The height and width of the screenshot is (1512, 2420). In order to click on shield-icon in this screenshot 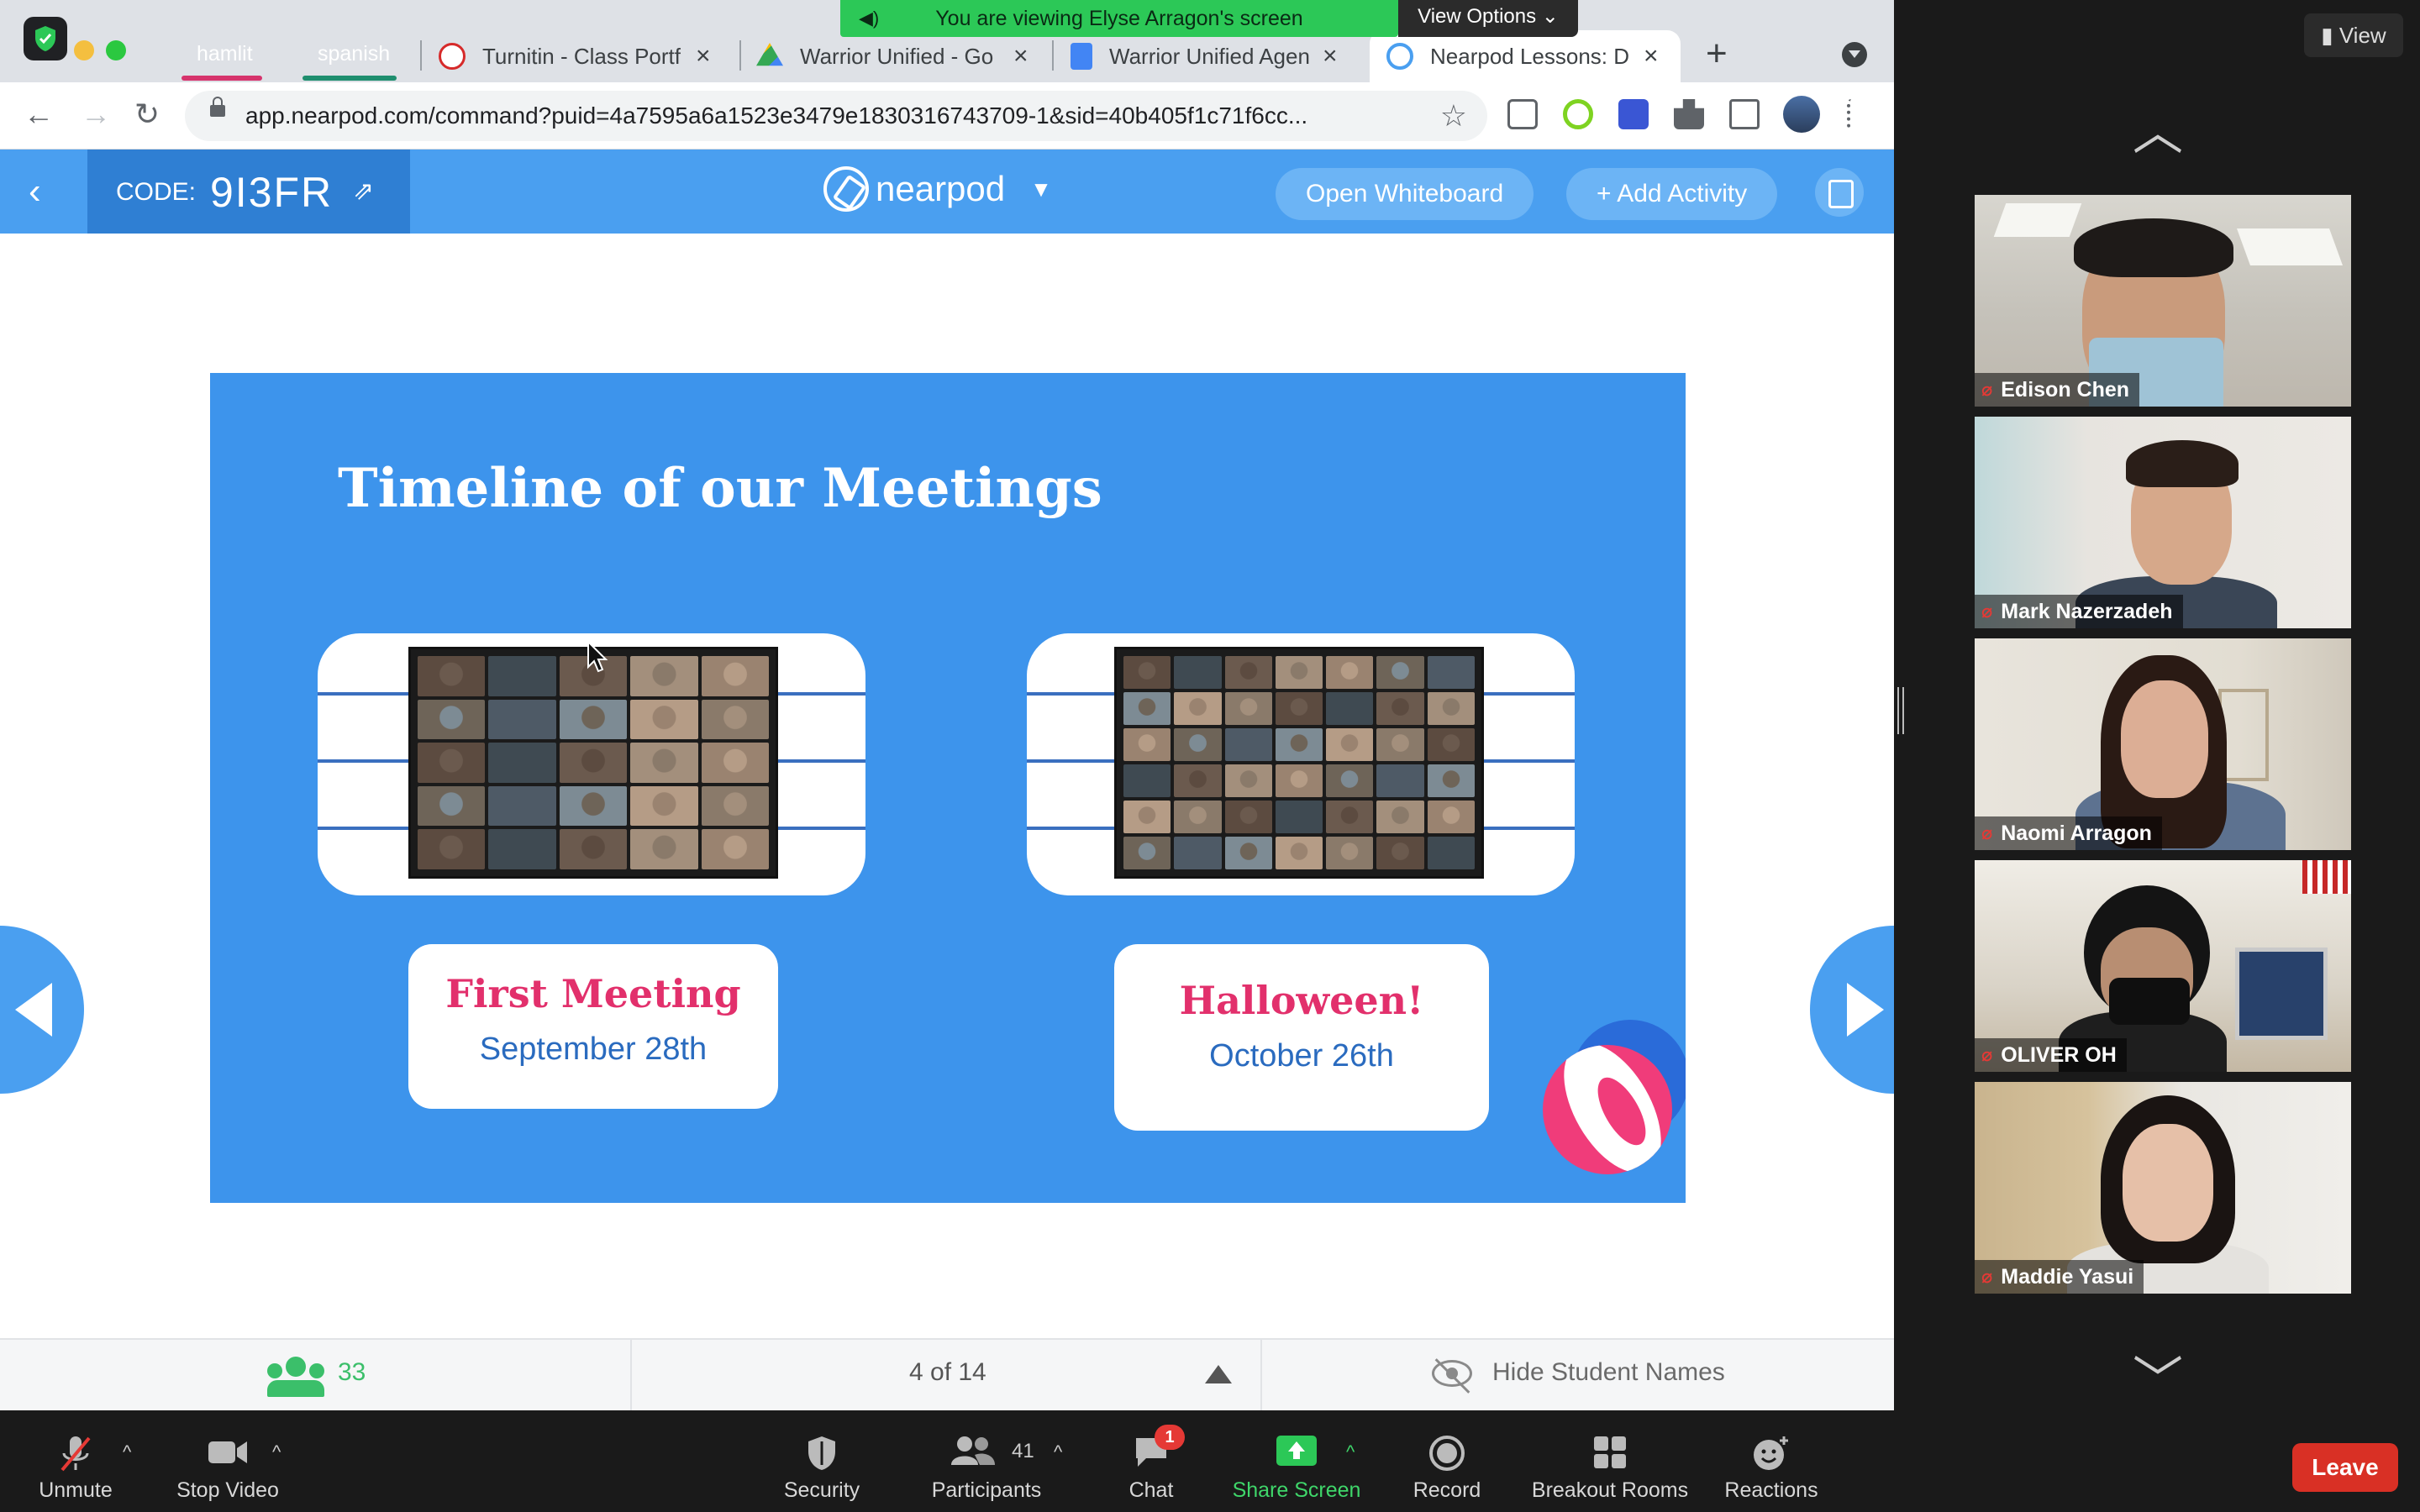, I will do `click(45, 38)`.